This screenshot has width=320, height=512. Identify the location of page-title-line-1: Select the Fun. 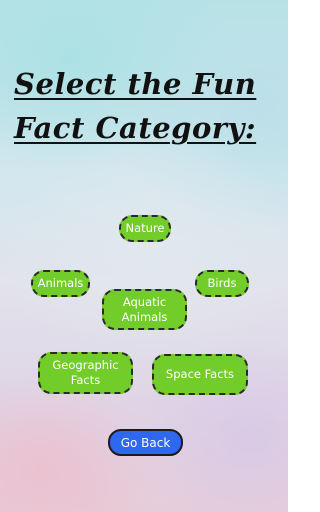
(135, 84).